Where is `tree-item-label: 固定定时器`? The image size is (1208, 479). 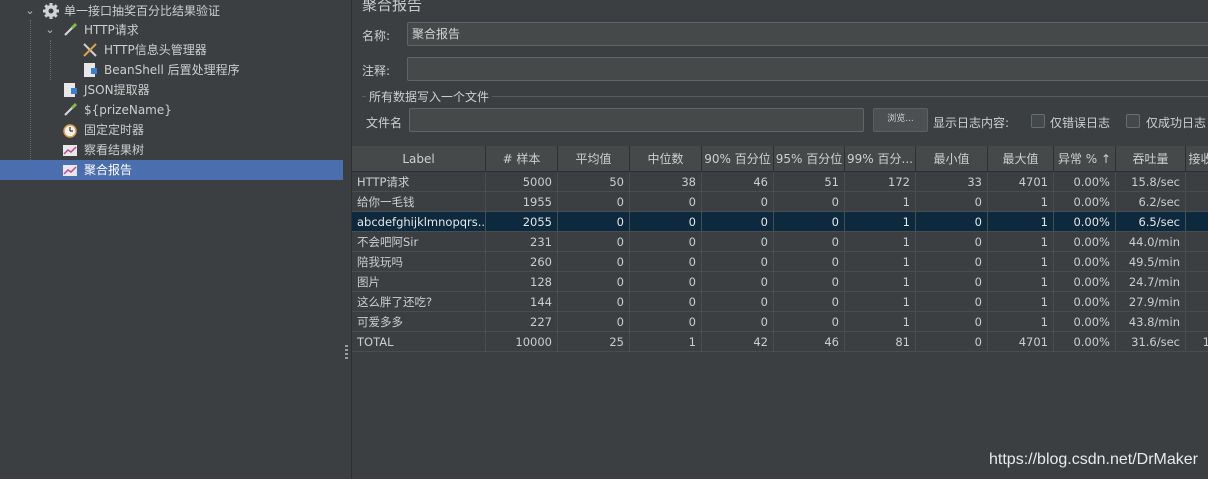 tree-item-label: 固定定时器 is located at coordinates (114, 130).